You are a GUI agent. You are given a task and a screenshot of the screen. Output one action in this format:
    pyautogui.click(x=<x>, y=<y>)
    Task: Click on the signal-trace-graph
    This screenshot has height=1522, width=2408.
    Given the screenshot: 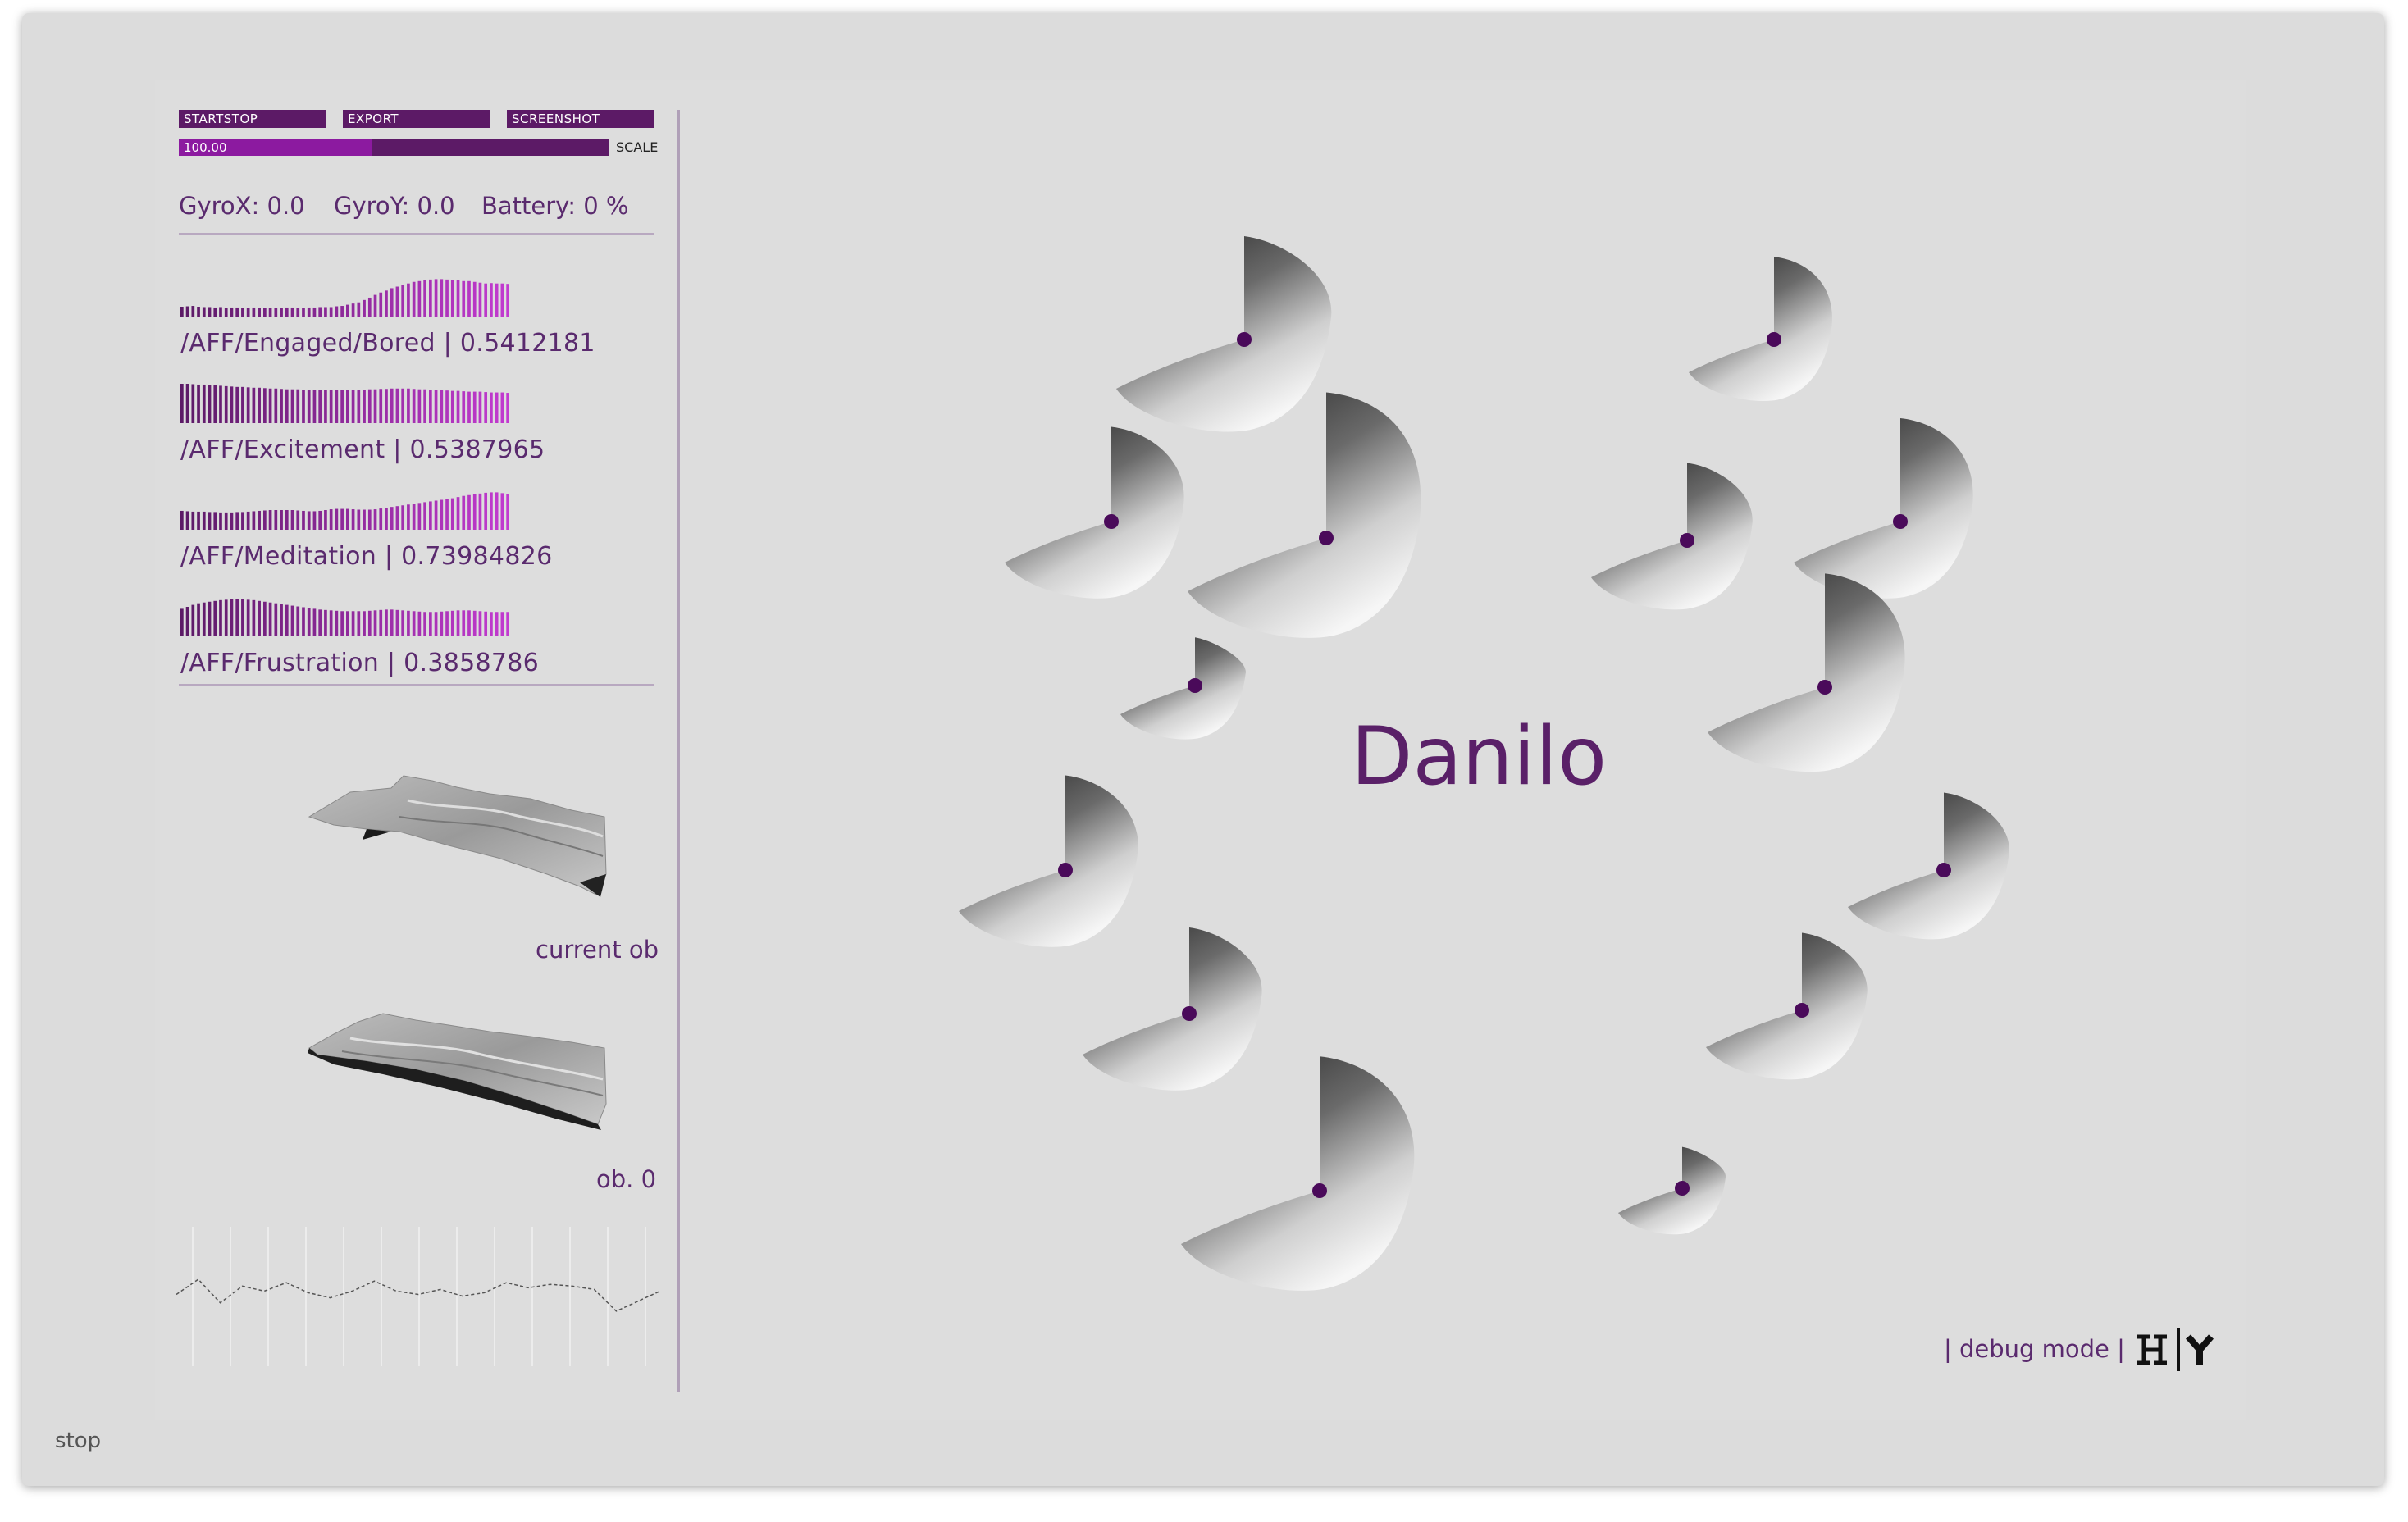 What is the action you would take?
    pyautogui.click(x=419, y=1297)
    